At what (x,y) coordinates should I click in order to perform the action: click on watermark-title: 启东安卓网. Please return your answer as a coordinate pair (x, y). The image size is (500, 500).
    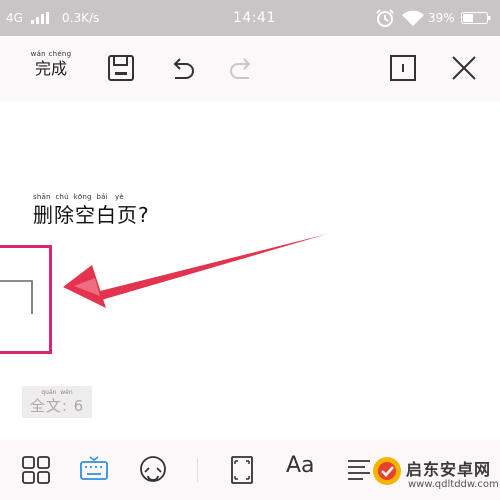
    Looking at the image, I should click on (449, 469).